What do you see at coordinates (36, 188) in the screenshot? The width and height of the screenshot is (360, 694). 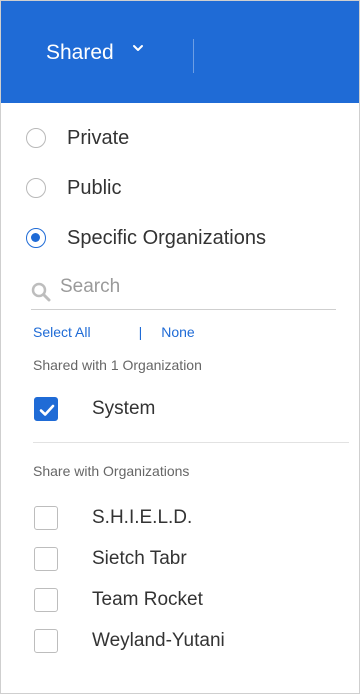 I see `radio-public-control` at bounding box center [36, 188].